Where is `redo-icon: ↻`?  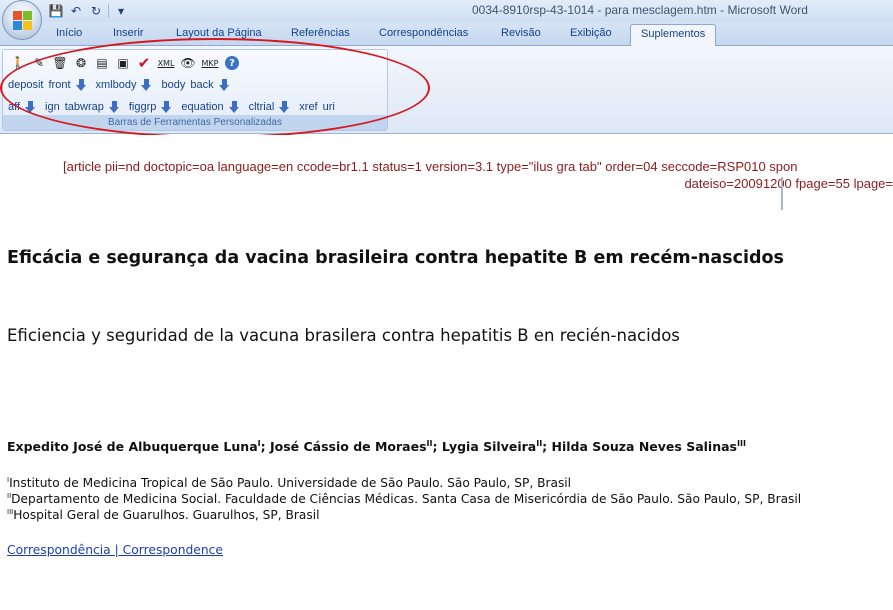 redo-icon: ↻ is located at coordinates (96, 11).